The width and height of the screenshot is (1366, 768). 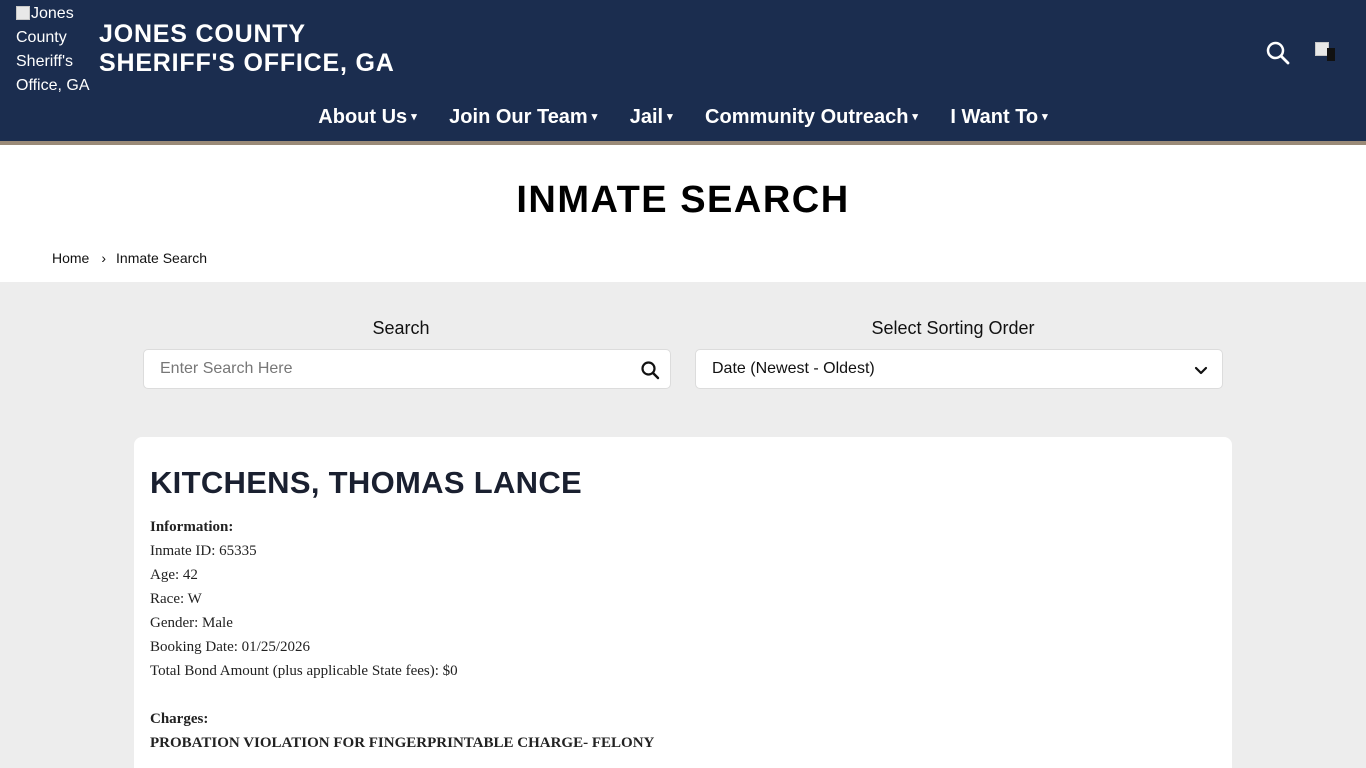 I want to click on inmate-race: Race: W, so click(x=176, y=599).